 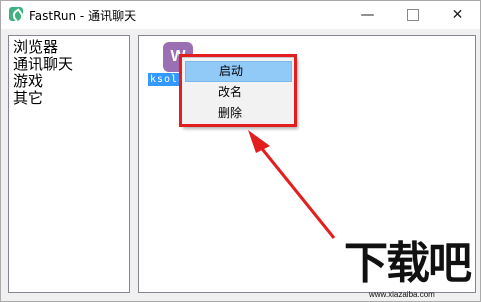 I want to click on arrow-head, so click(x=259, y=141).